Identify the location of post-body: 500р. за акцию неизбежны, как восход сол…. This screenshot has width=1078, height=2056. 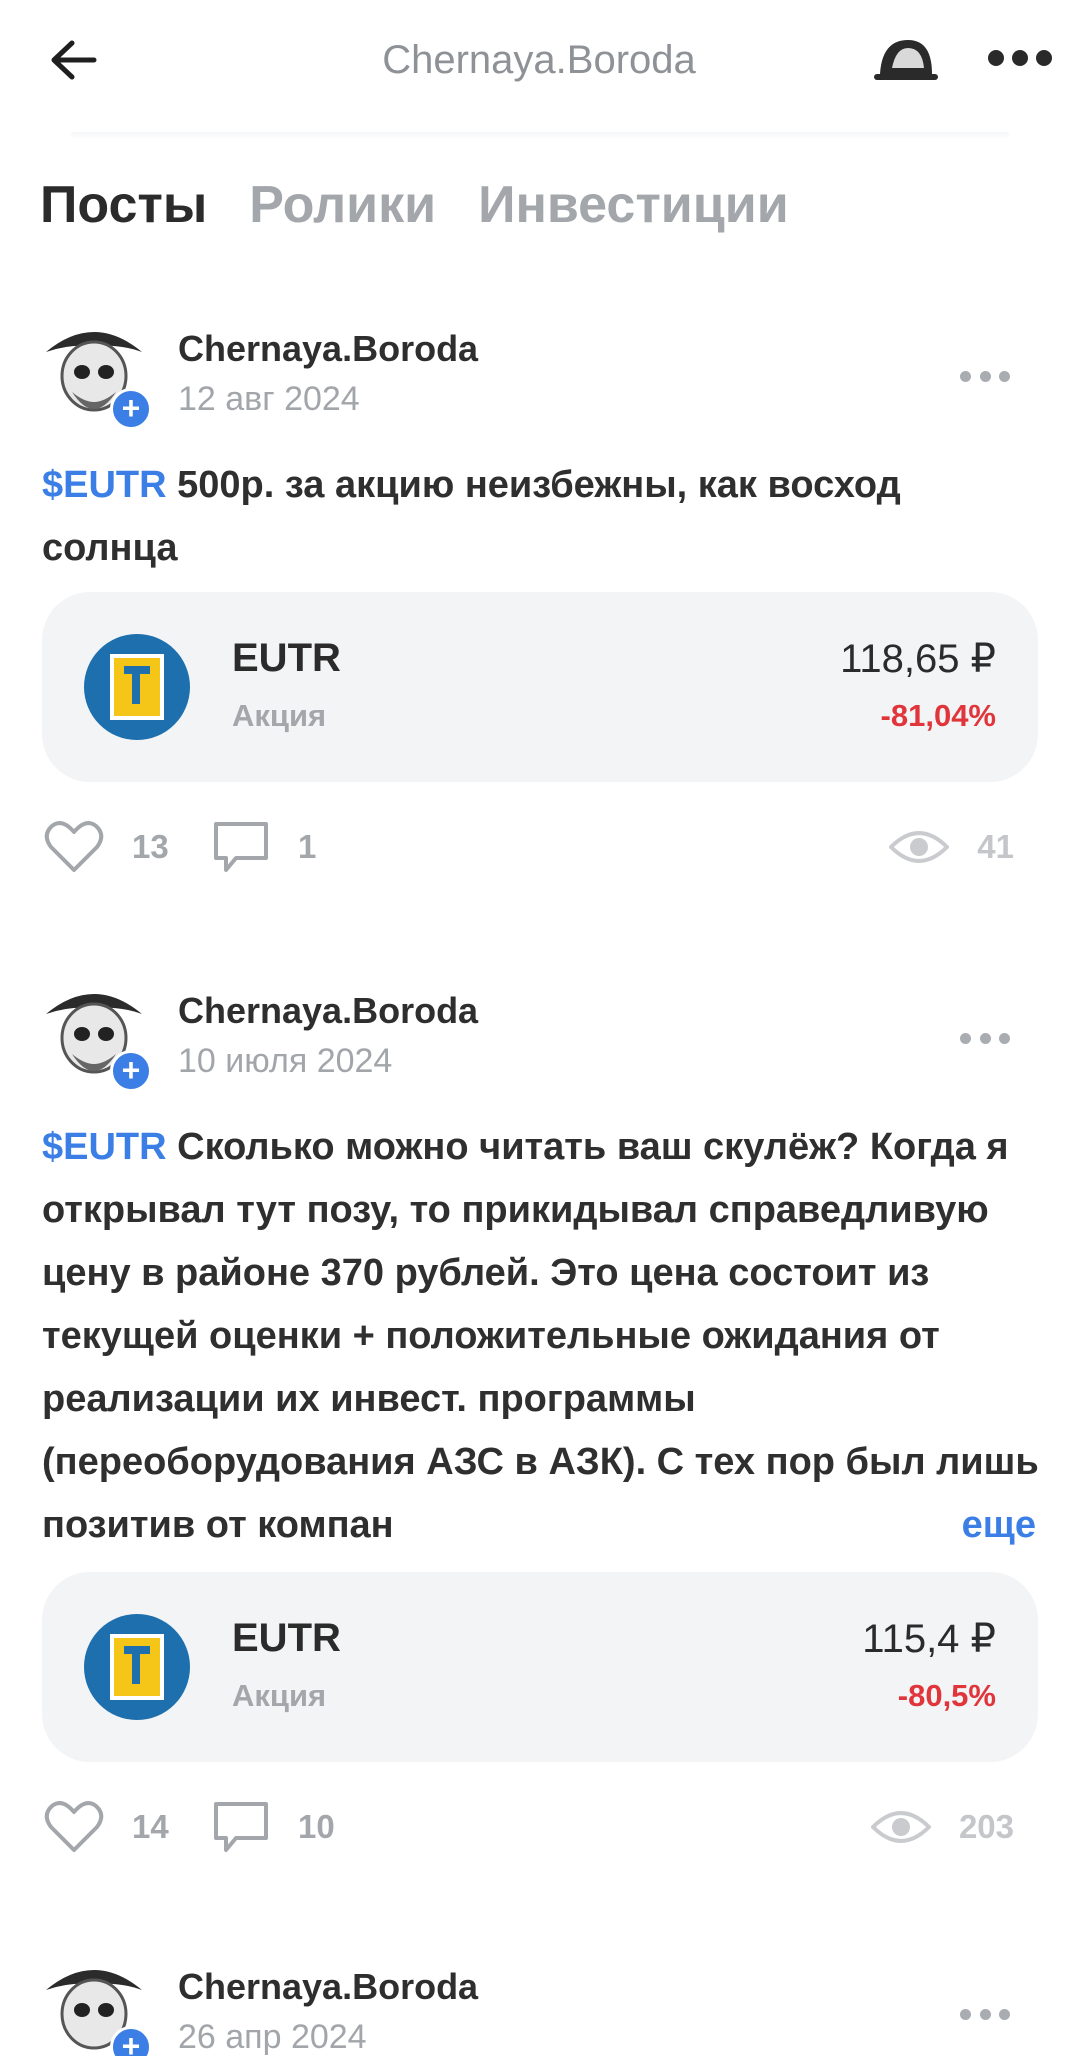
(471, 516).